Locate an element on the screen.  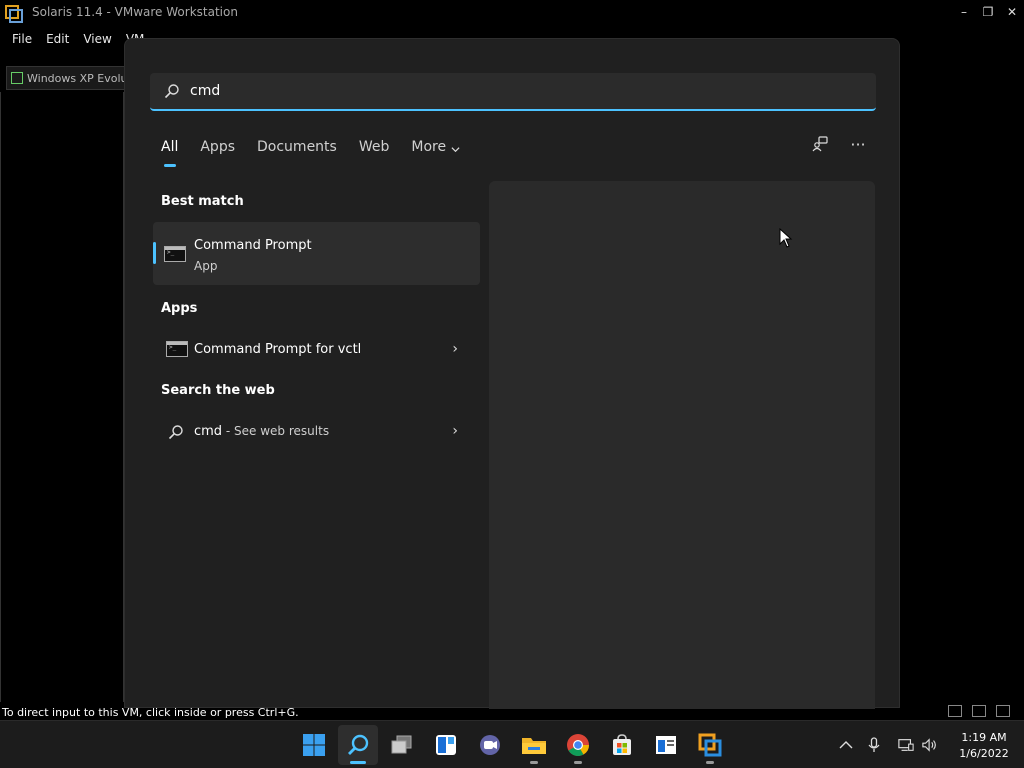
search-web-heading: Search the web is located at coordinates (218, 390).